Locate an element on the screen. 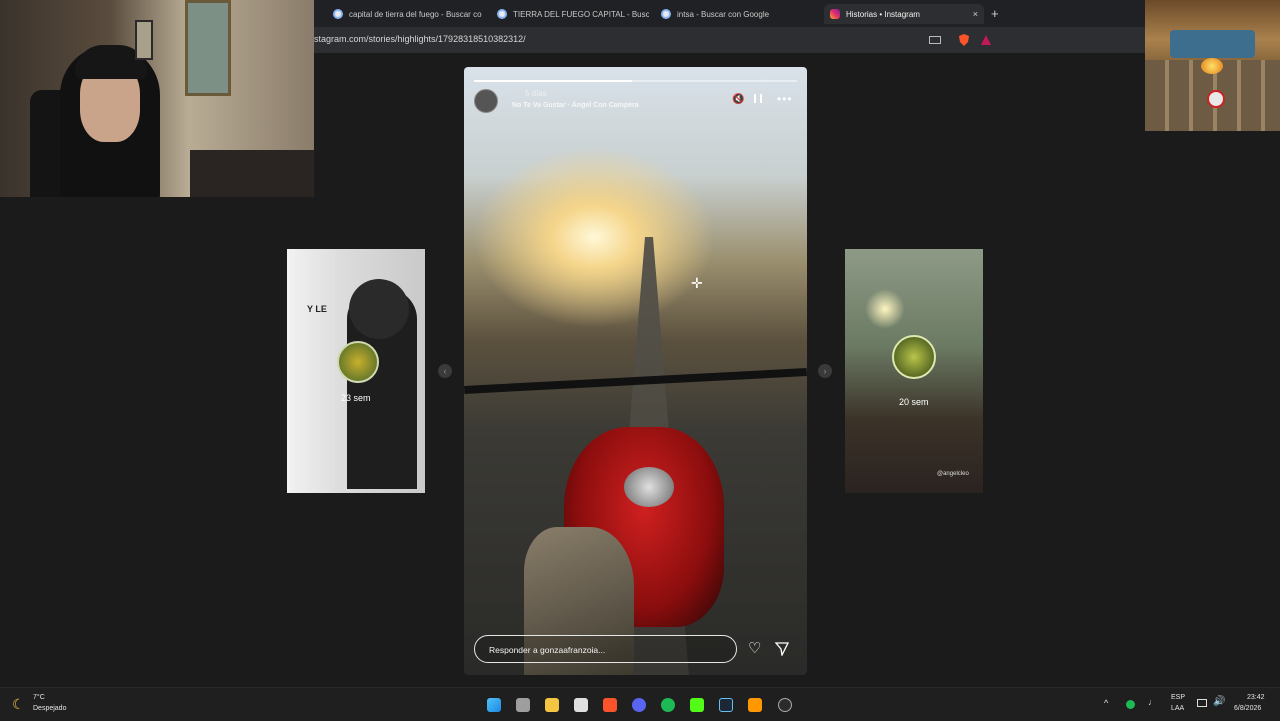 This screenshot has width=1280, height=721. tab-title: Historias • Instagram is located at coordinates (883, 14).